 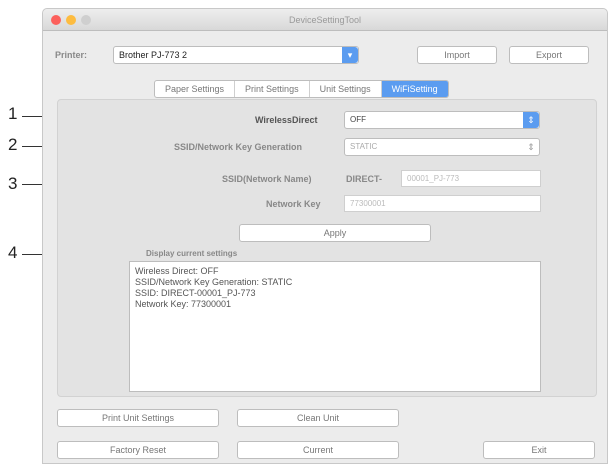 I want to click on wireless-direct-select: OFF ⇕, so click(x=442, y=120).